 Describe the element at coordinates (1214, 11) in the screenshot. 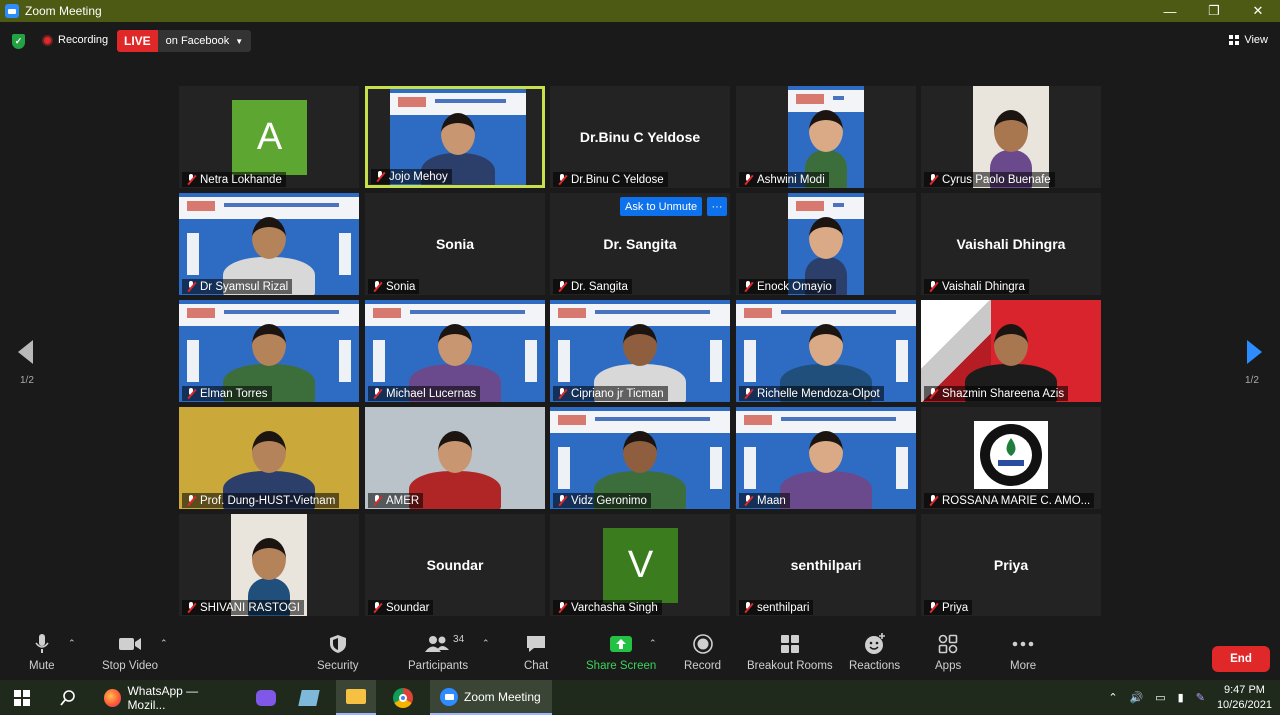

I see `restore-button: ❐` at that location.